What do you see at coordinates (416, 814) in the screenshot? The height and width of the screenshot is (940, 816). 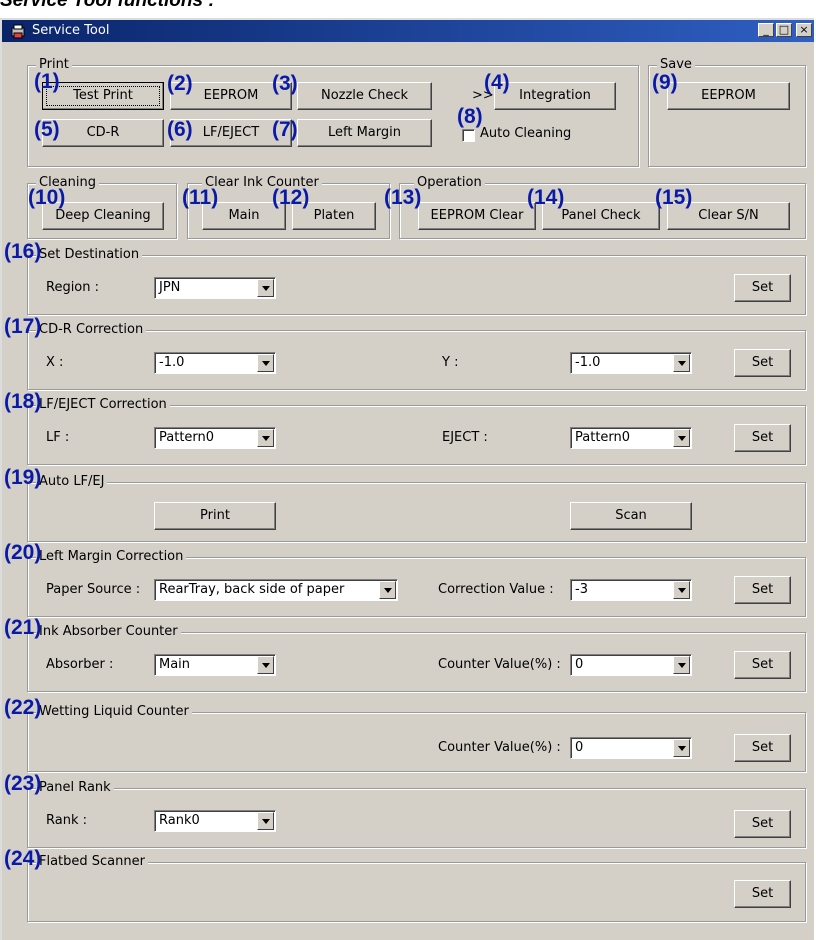 I see `panel-rank-group: Panel Rank` at bounding box center [416, 814].